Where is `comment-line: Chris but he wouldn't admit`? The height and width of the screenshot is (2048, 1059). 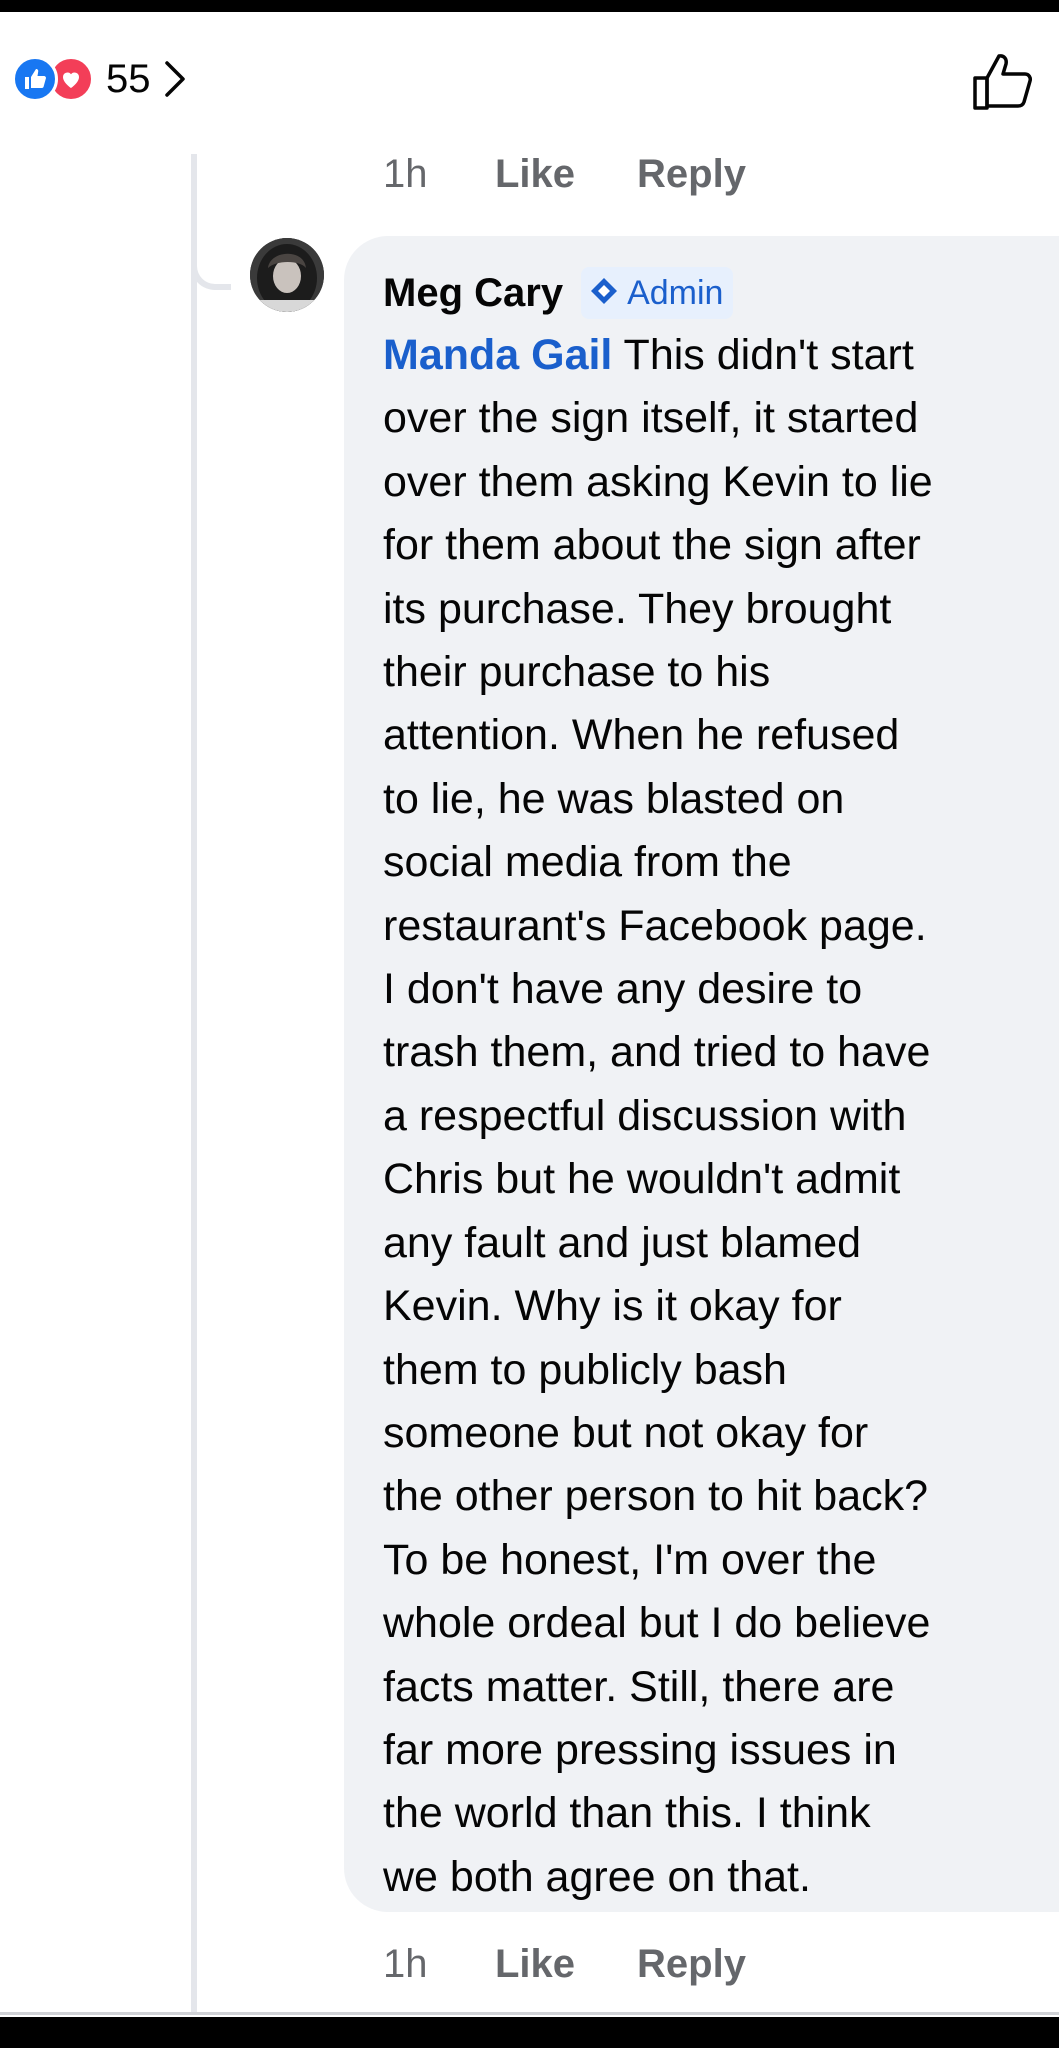 comment-line: Chris but he wouldn't admit is located at coordinates (642, 1179).